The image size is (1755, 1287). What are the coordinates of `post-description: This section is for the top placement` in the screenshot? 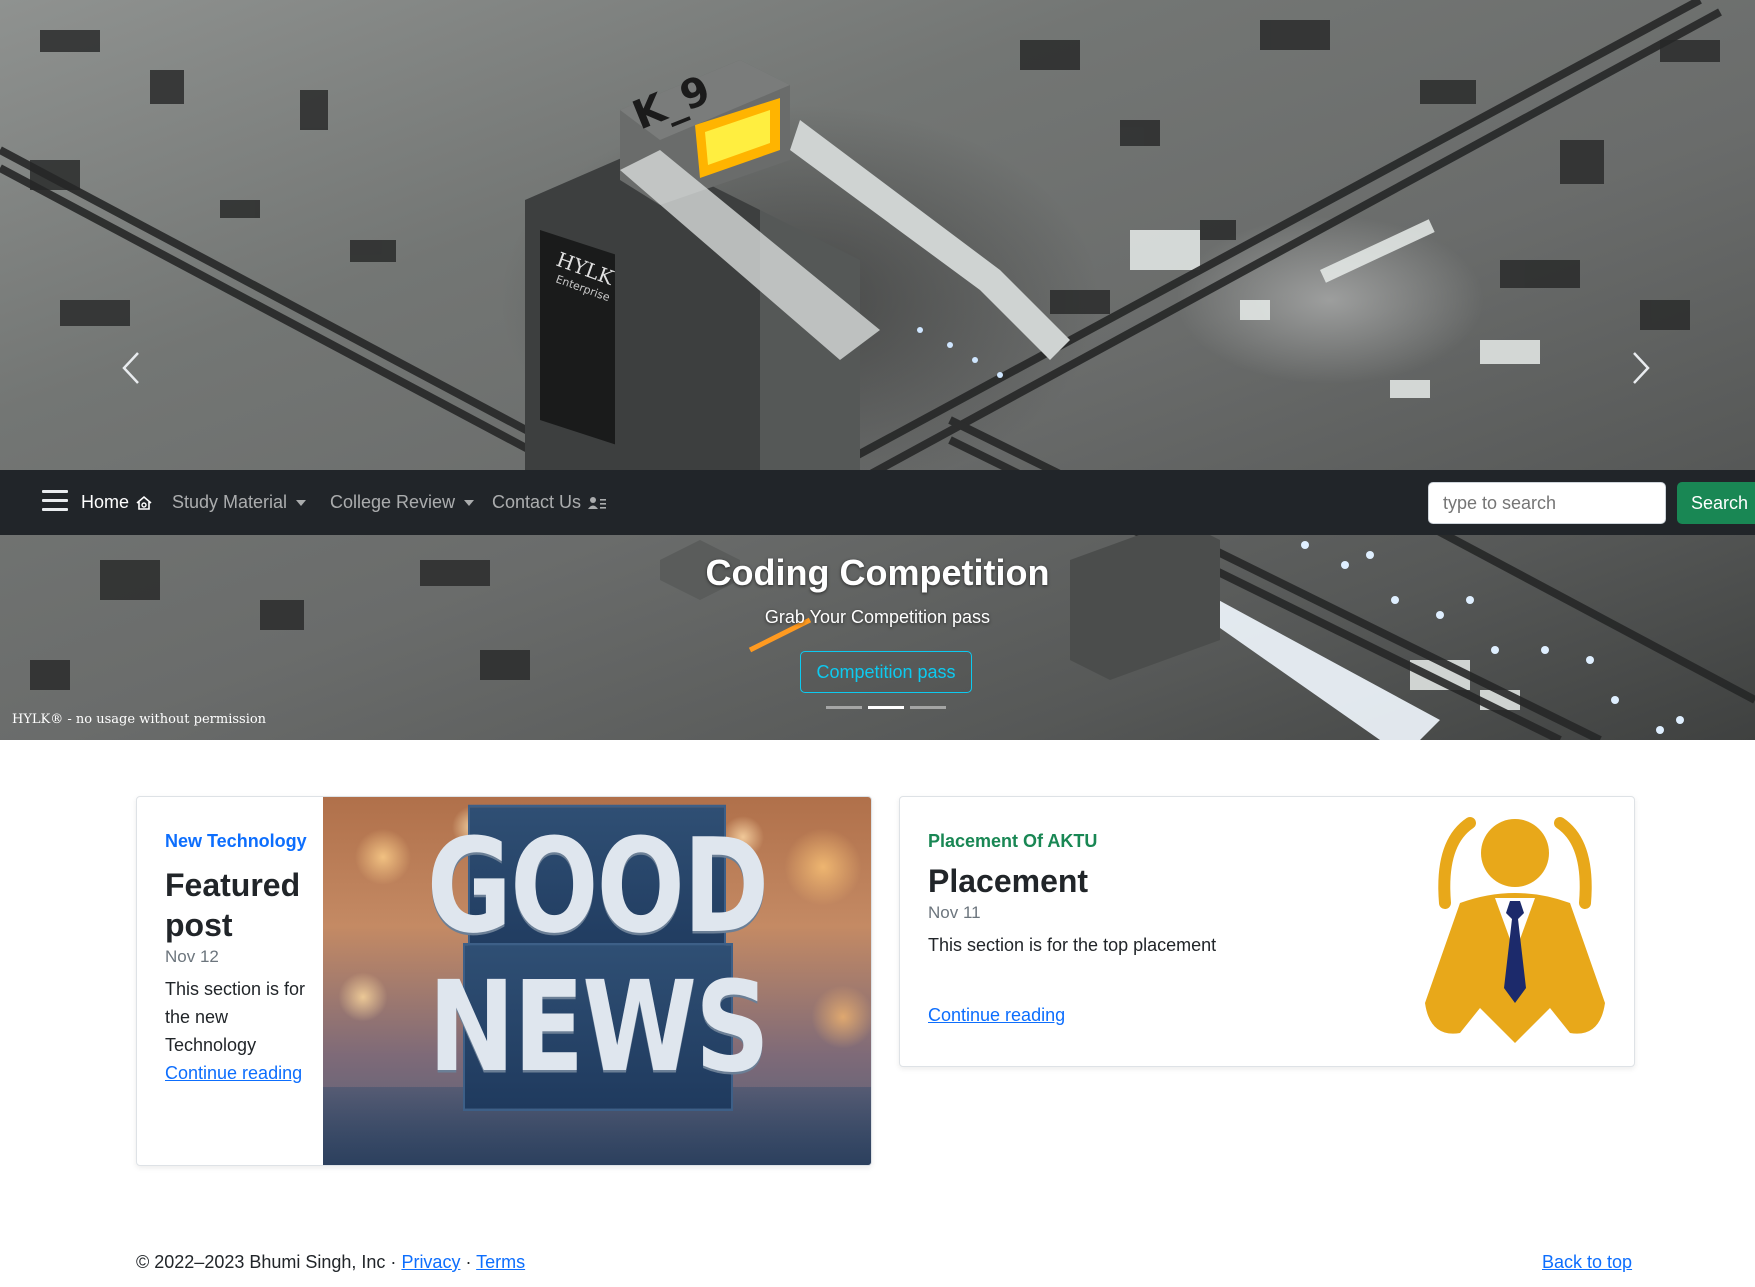 It's located at (1072, 945).